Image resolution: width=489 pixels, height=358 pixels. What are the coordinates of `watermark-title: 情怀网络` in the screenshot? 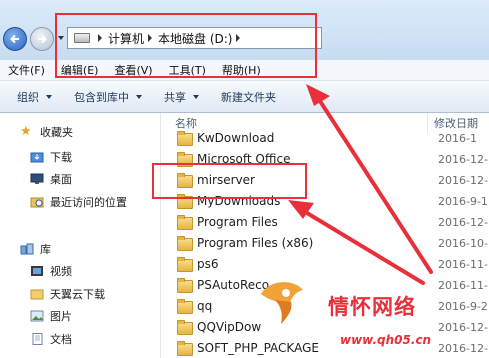 It's located at (372, 307).